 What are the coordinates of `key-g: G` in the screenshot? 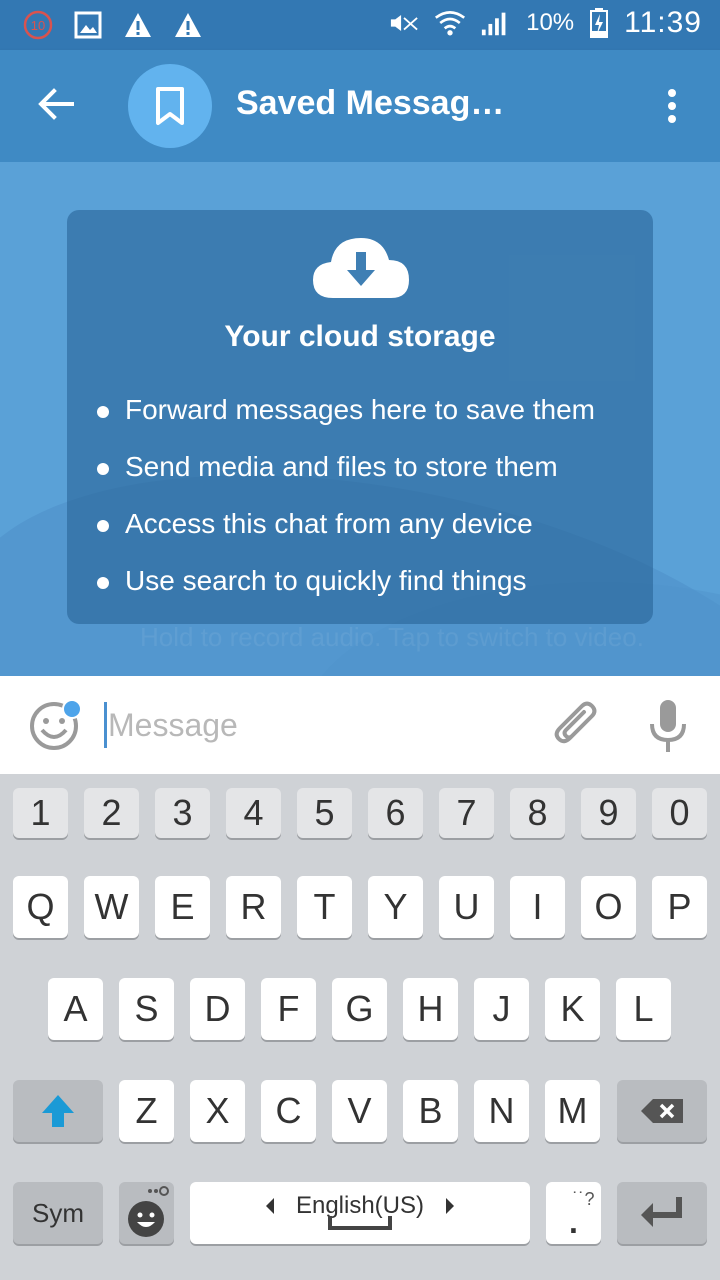 It's located at (359, 1009).